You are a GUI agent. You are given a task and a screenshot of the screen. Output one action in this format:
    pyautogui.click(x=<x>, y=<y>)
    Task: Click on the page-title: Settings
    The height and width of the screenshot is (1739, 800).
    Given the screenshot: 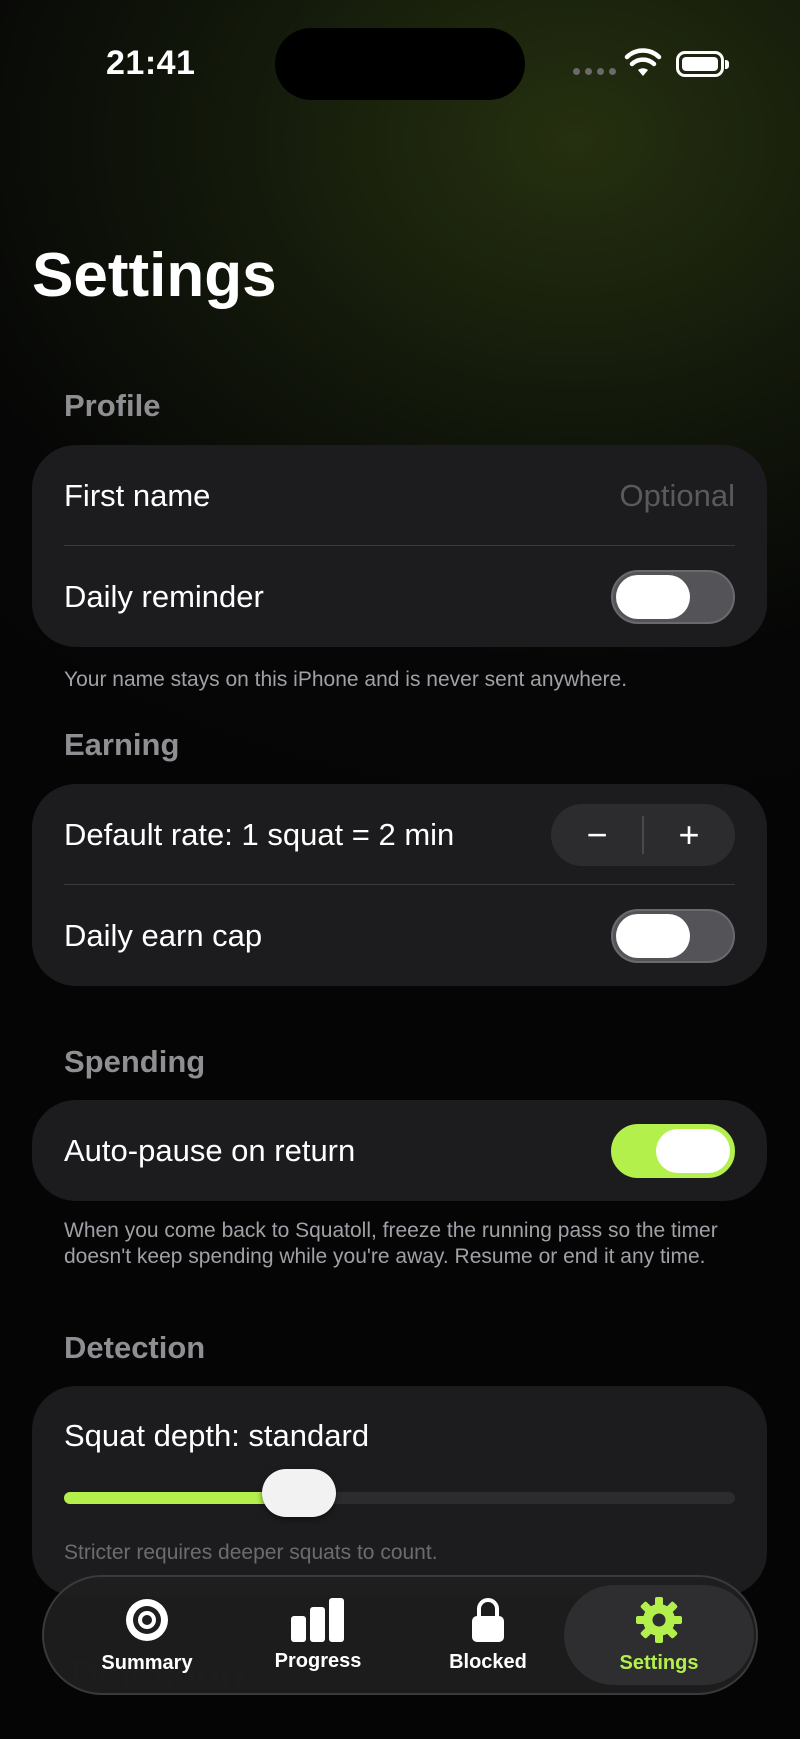 What is the action you would take?
    pyautogui.click(x=154, y=275)
    